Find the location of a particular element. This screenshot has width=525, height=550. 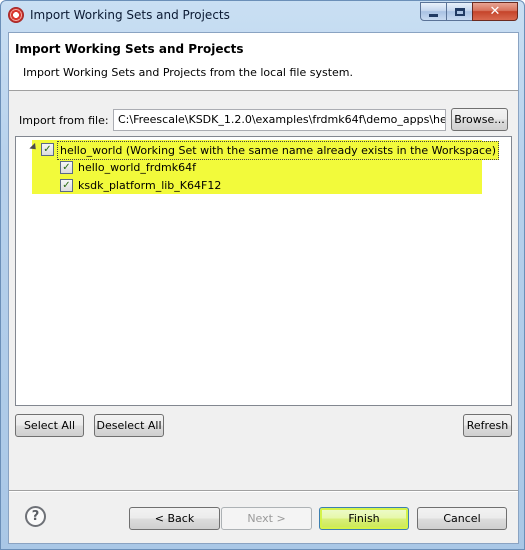

maximize-button is located at coordinates (459, 11).